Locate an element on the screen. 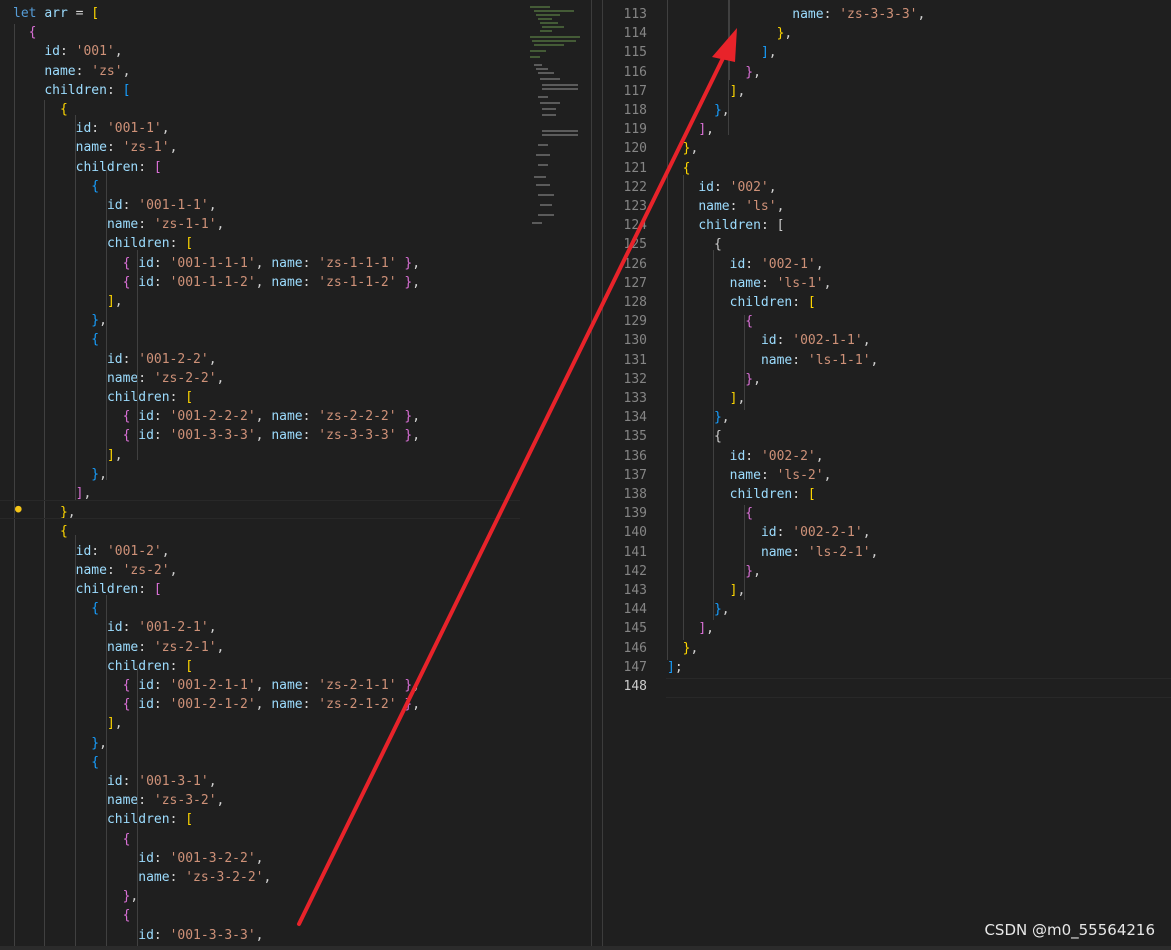  line-number: 130 is located at coordinates (635, 341).